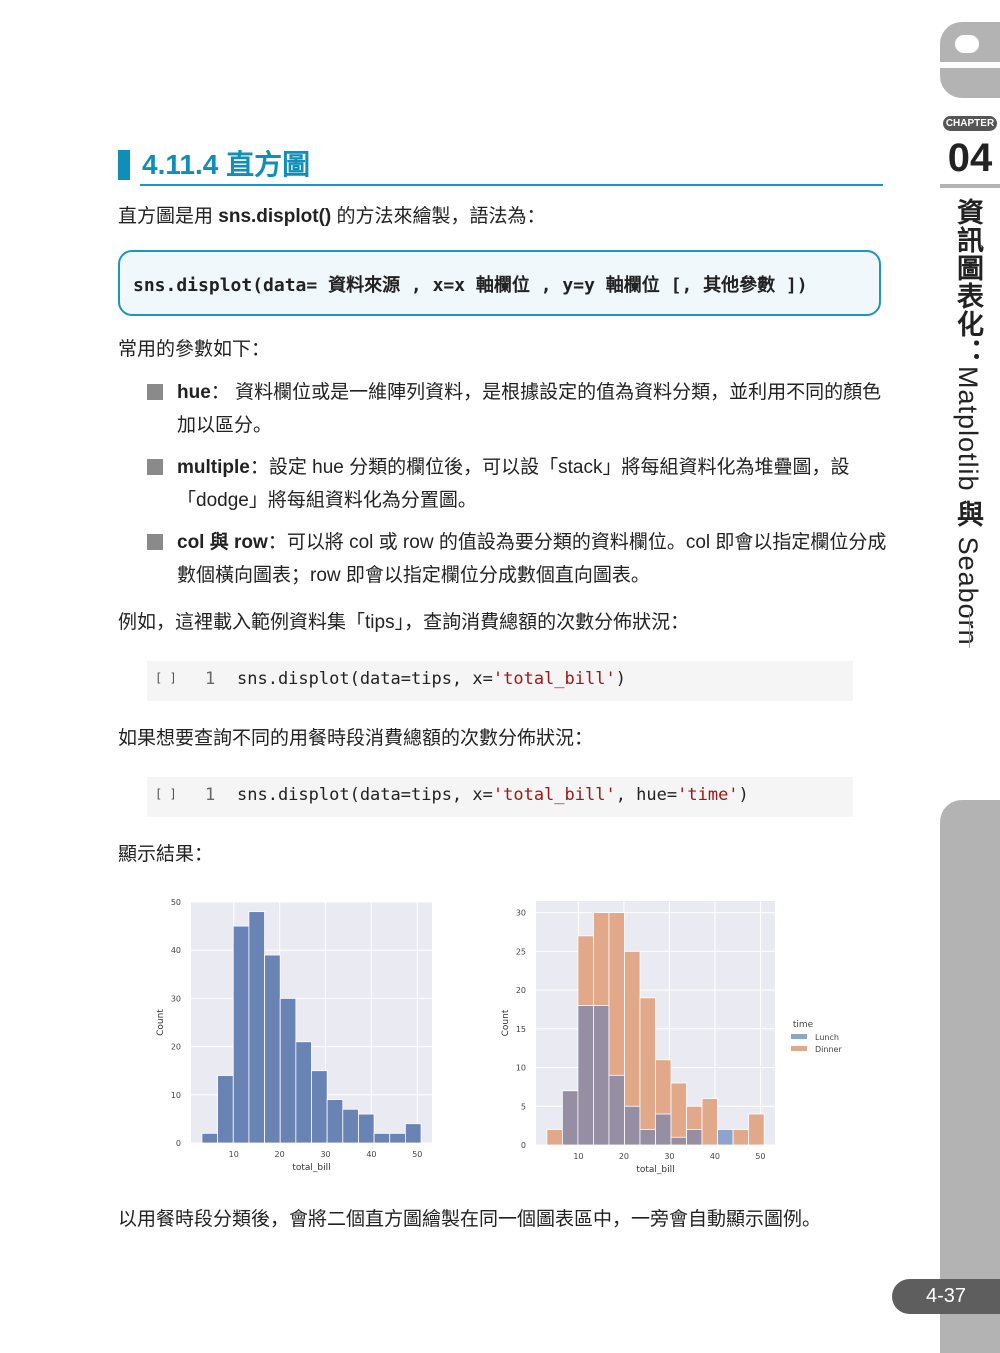 This screenshot has height=1353, width=1000. Describe the element at coordinates (234, 1154) in the screenshot. I see `x-tick-label: 10` at that location.